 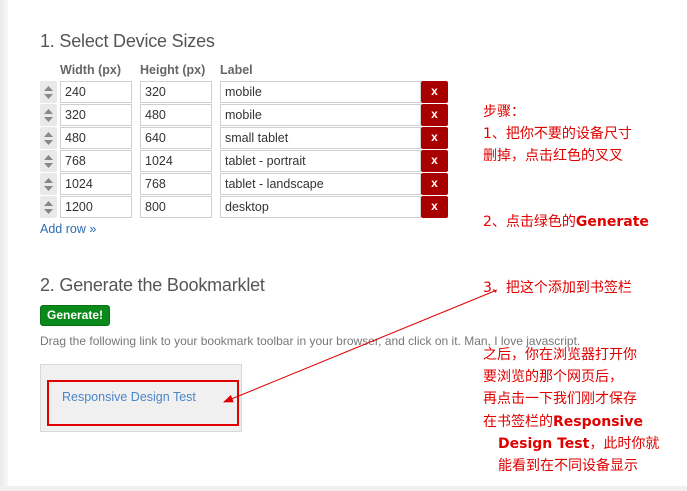 I want to click on annotation-after-line3: 再点击一下我们刚才保存, so click(x=560, y=399).